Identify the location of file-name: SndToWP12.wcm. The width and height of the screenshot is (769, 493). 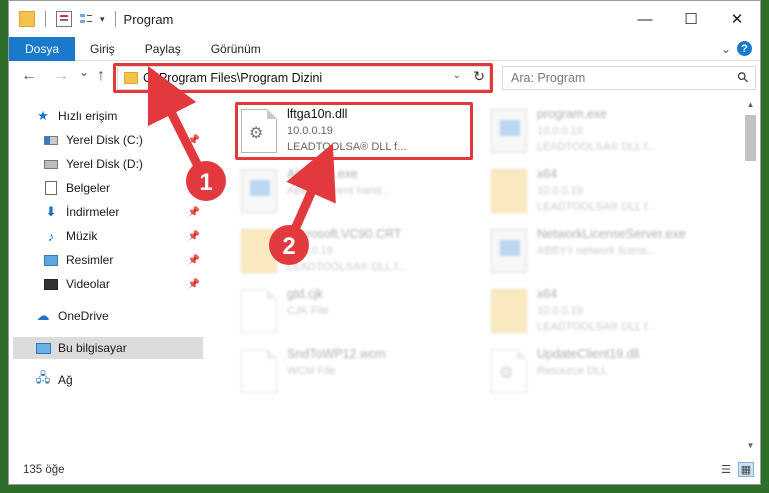
(336, 354).